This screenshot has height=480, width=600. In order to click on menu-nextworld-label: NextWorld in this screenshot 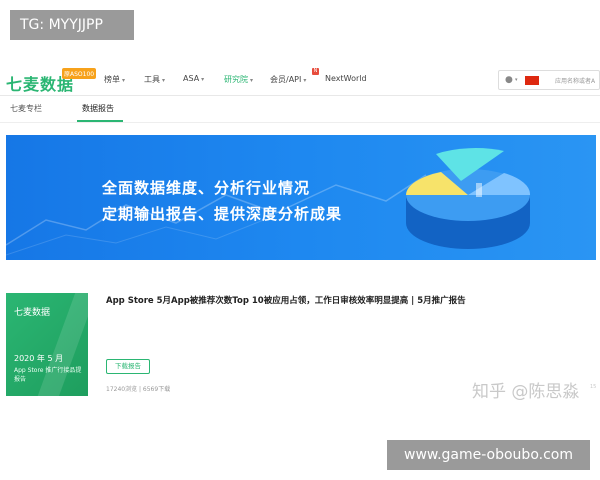, I will do `click(346, 78)`.